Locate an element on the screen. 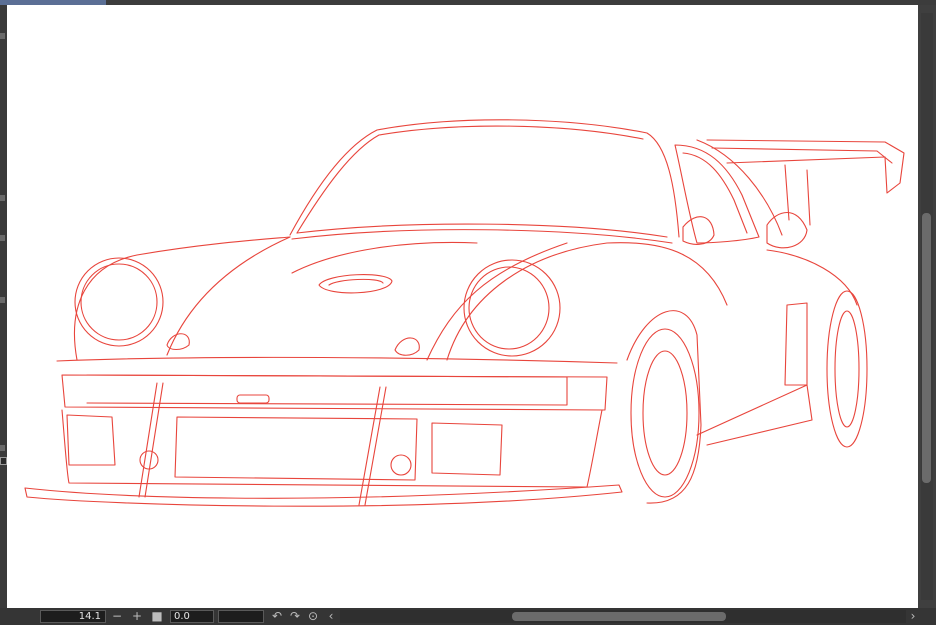 This screenshot has width=936, height=625. rear-fender is located at coordinates (812, 277).